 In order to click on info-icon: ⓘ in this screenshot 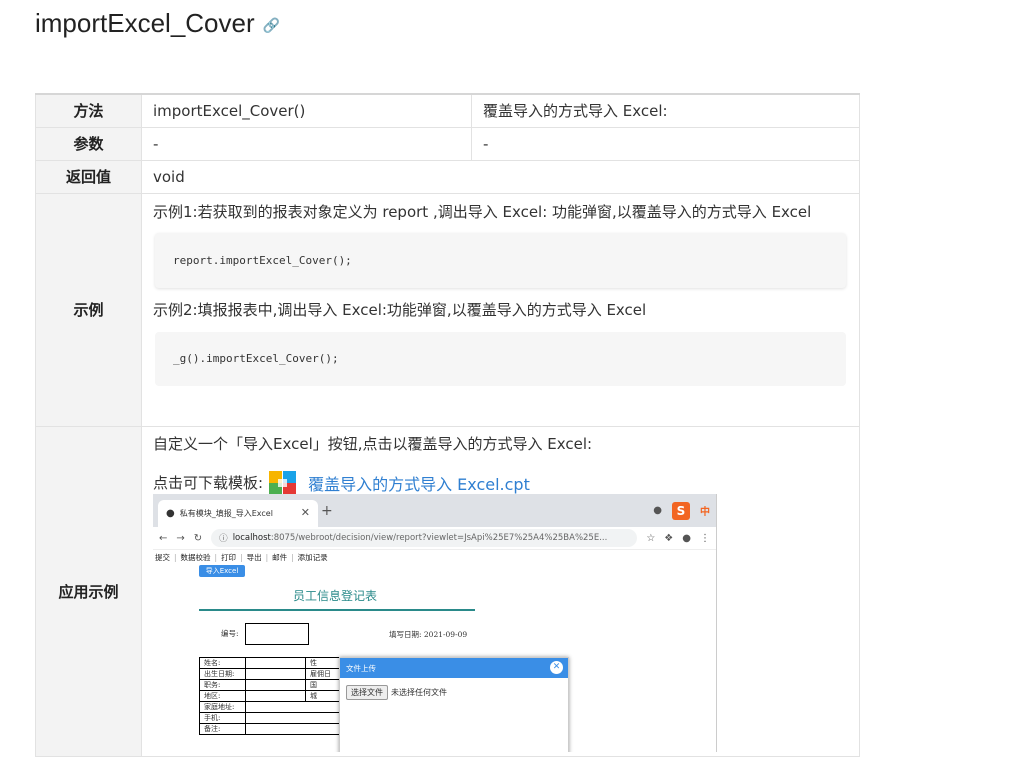, I will do `click(223, 539)`.